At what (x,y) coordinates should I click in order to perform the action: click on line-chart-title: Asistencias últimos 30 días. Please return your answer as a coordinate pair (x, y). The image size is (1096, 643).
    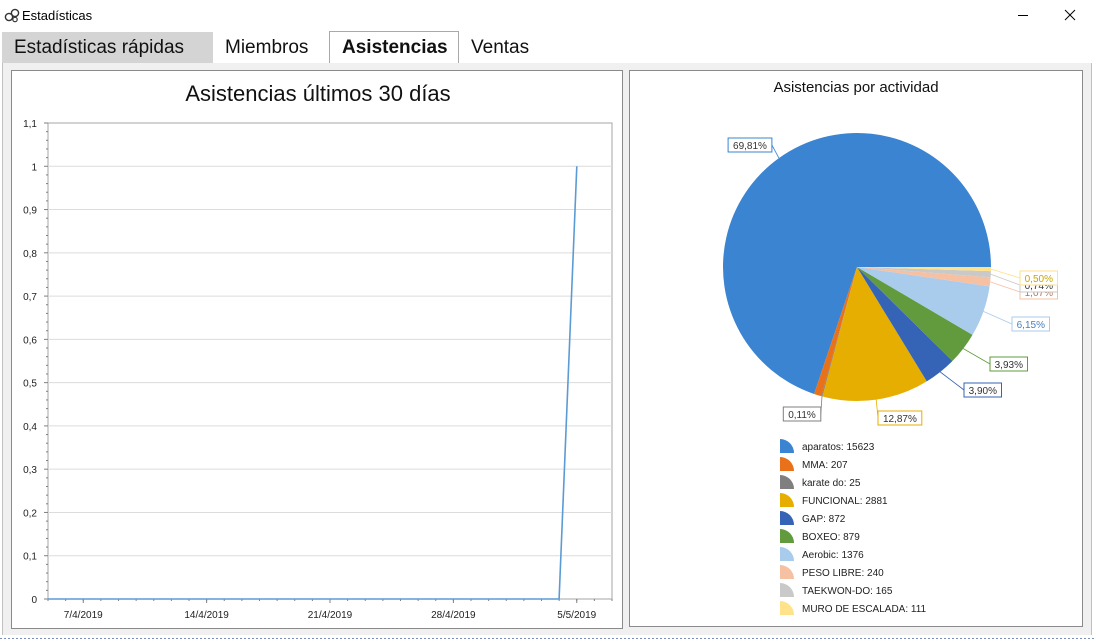
    Looking at the image, I should click on (317, 93).